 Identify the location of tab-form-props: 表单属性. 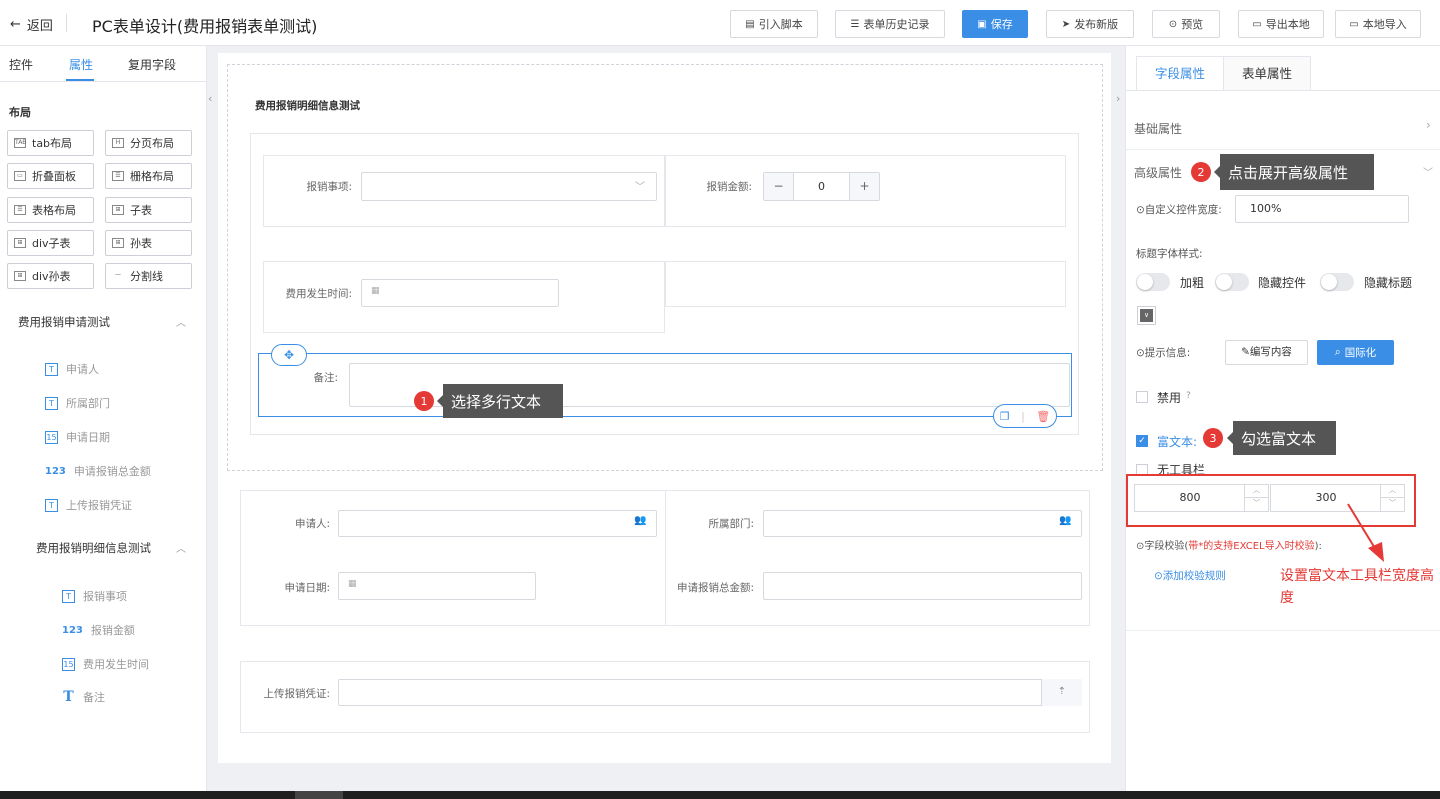
(1267, 73).